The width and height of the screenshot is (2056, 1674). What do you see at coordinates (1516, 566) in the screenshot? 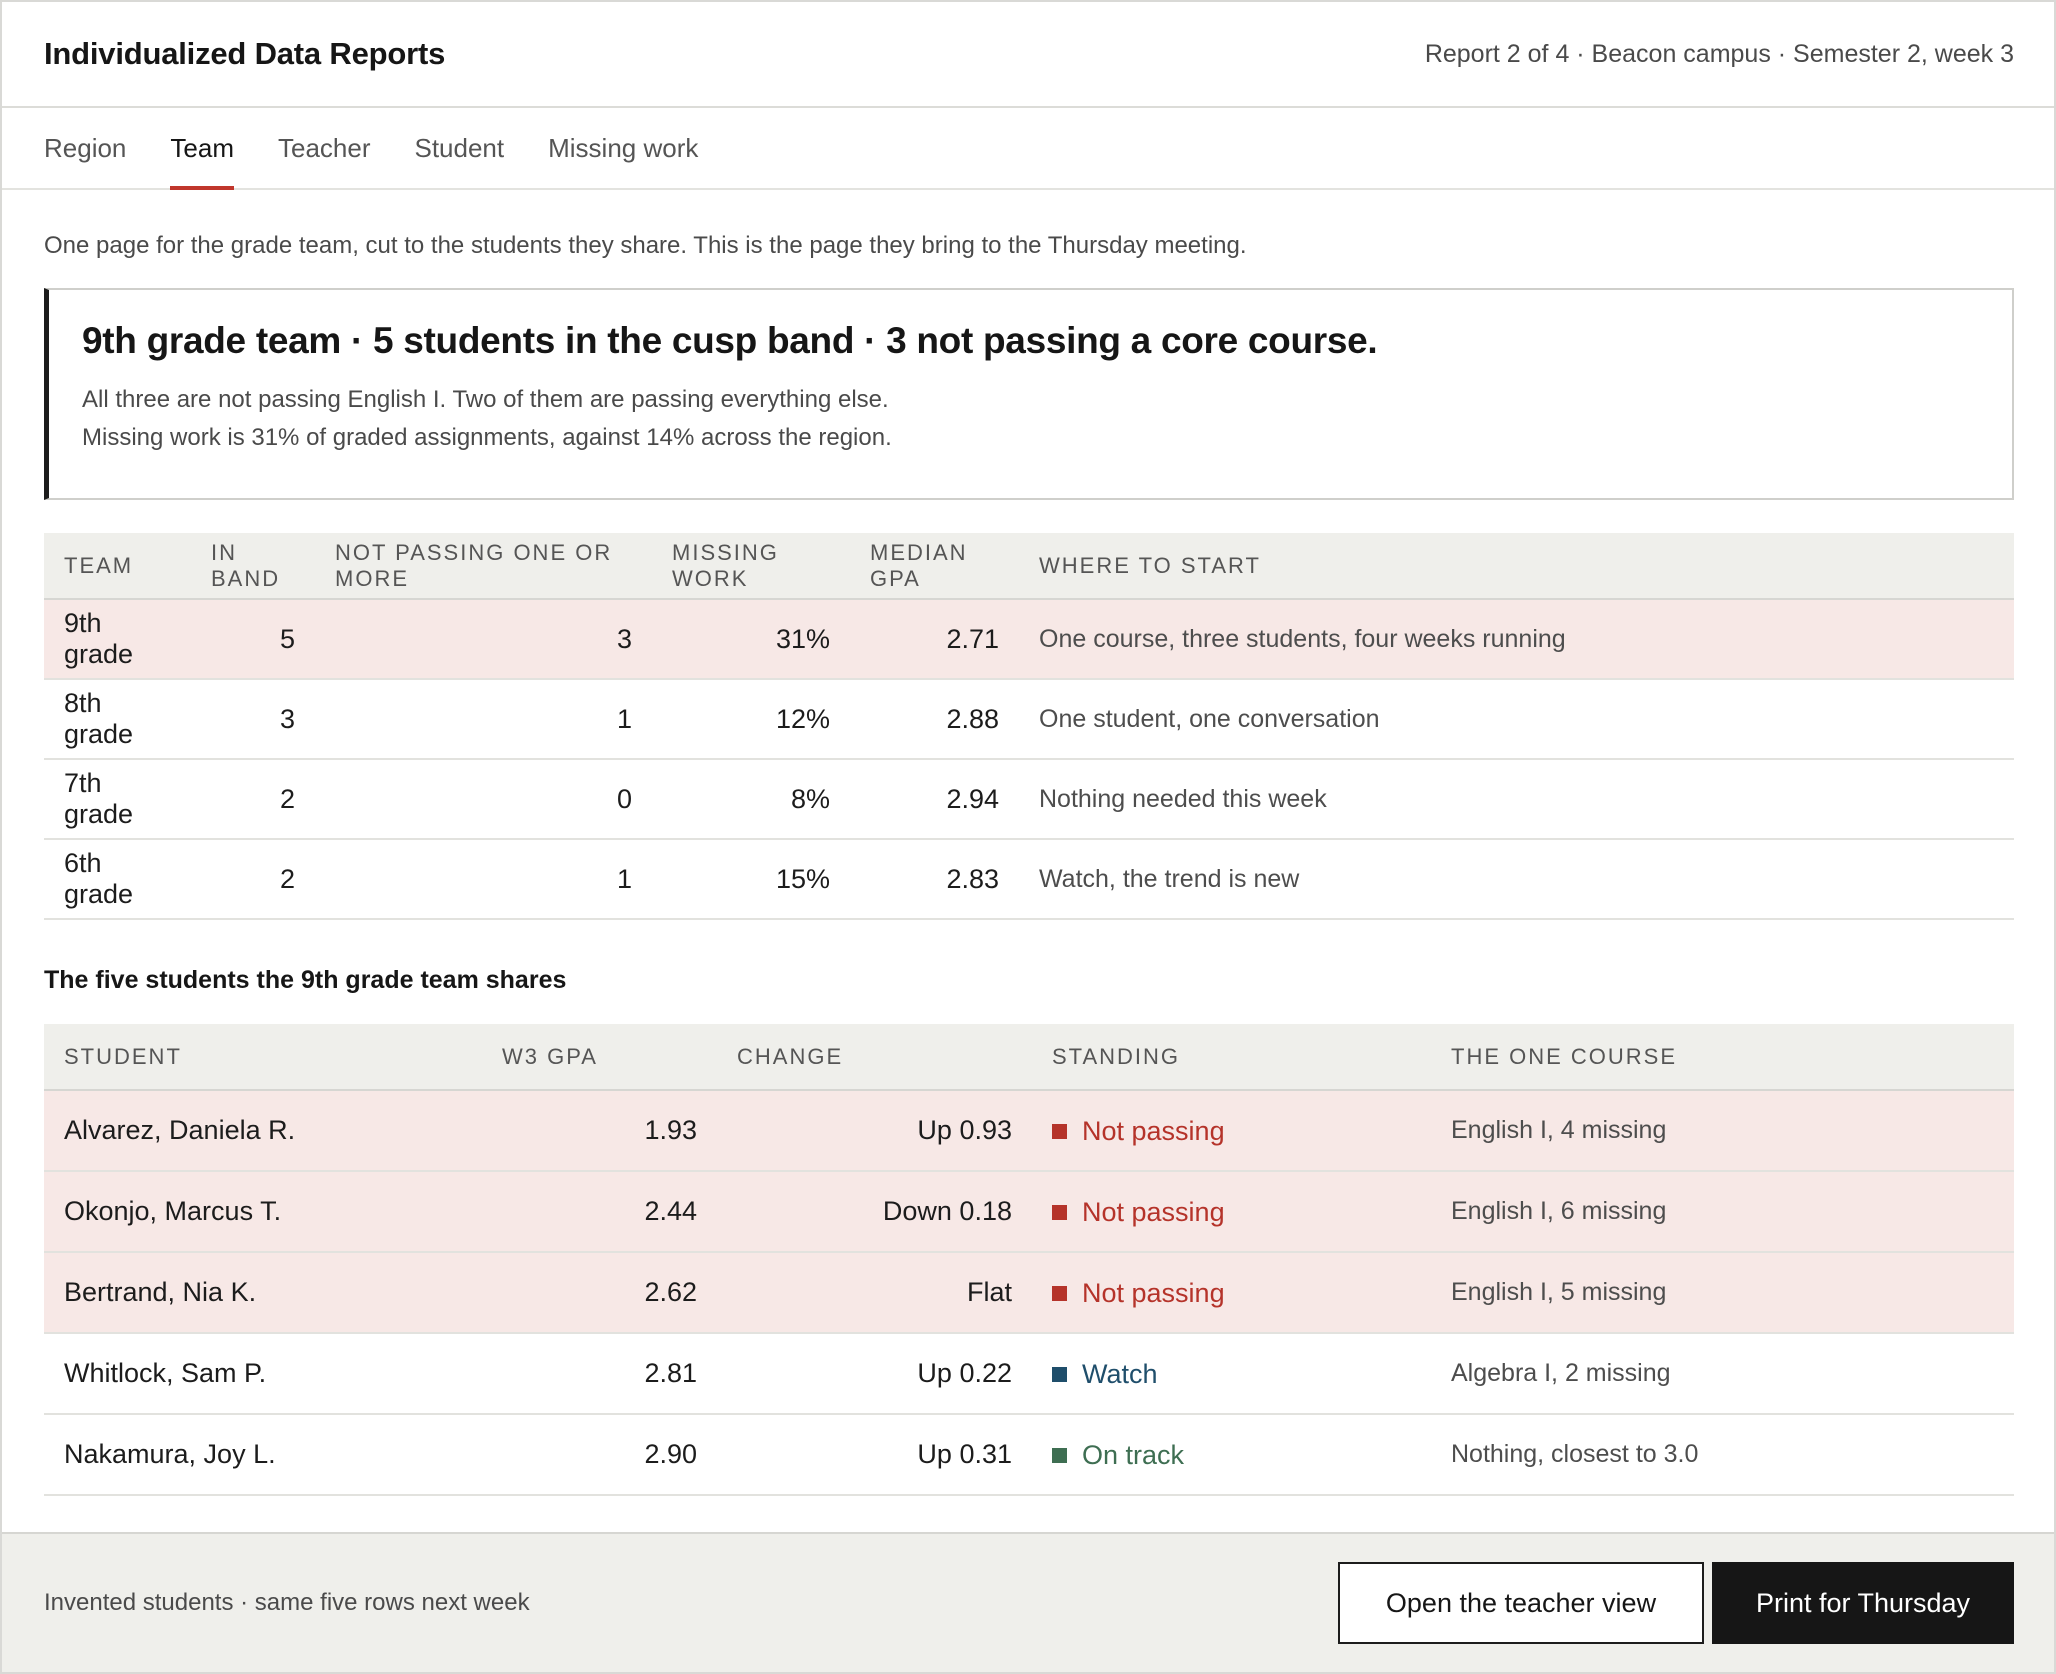
I see `column-header-where-to-start: Where to start` at bounding box center [1516, 566].